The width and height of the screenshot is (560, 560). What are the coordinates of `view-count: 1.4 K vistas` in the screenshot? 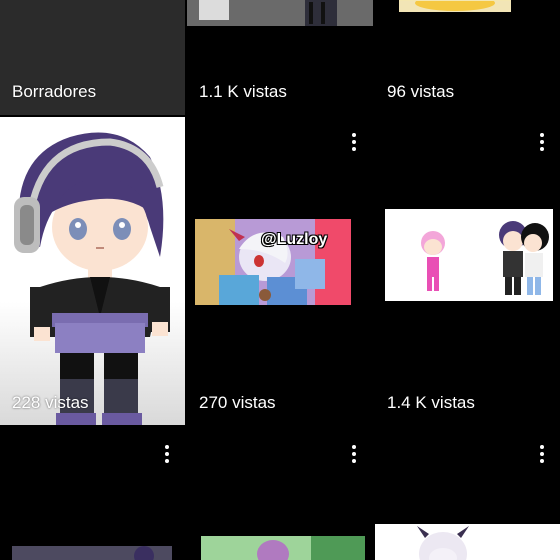 It's located at (431, 402).